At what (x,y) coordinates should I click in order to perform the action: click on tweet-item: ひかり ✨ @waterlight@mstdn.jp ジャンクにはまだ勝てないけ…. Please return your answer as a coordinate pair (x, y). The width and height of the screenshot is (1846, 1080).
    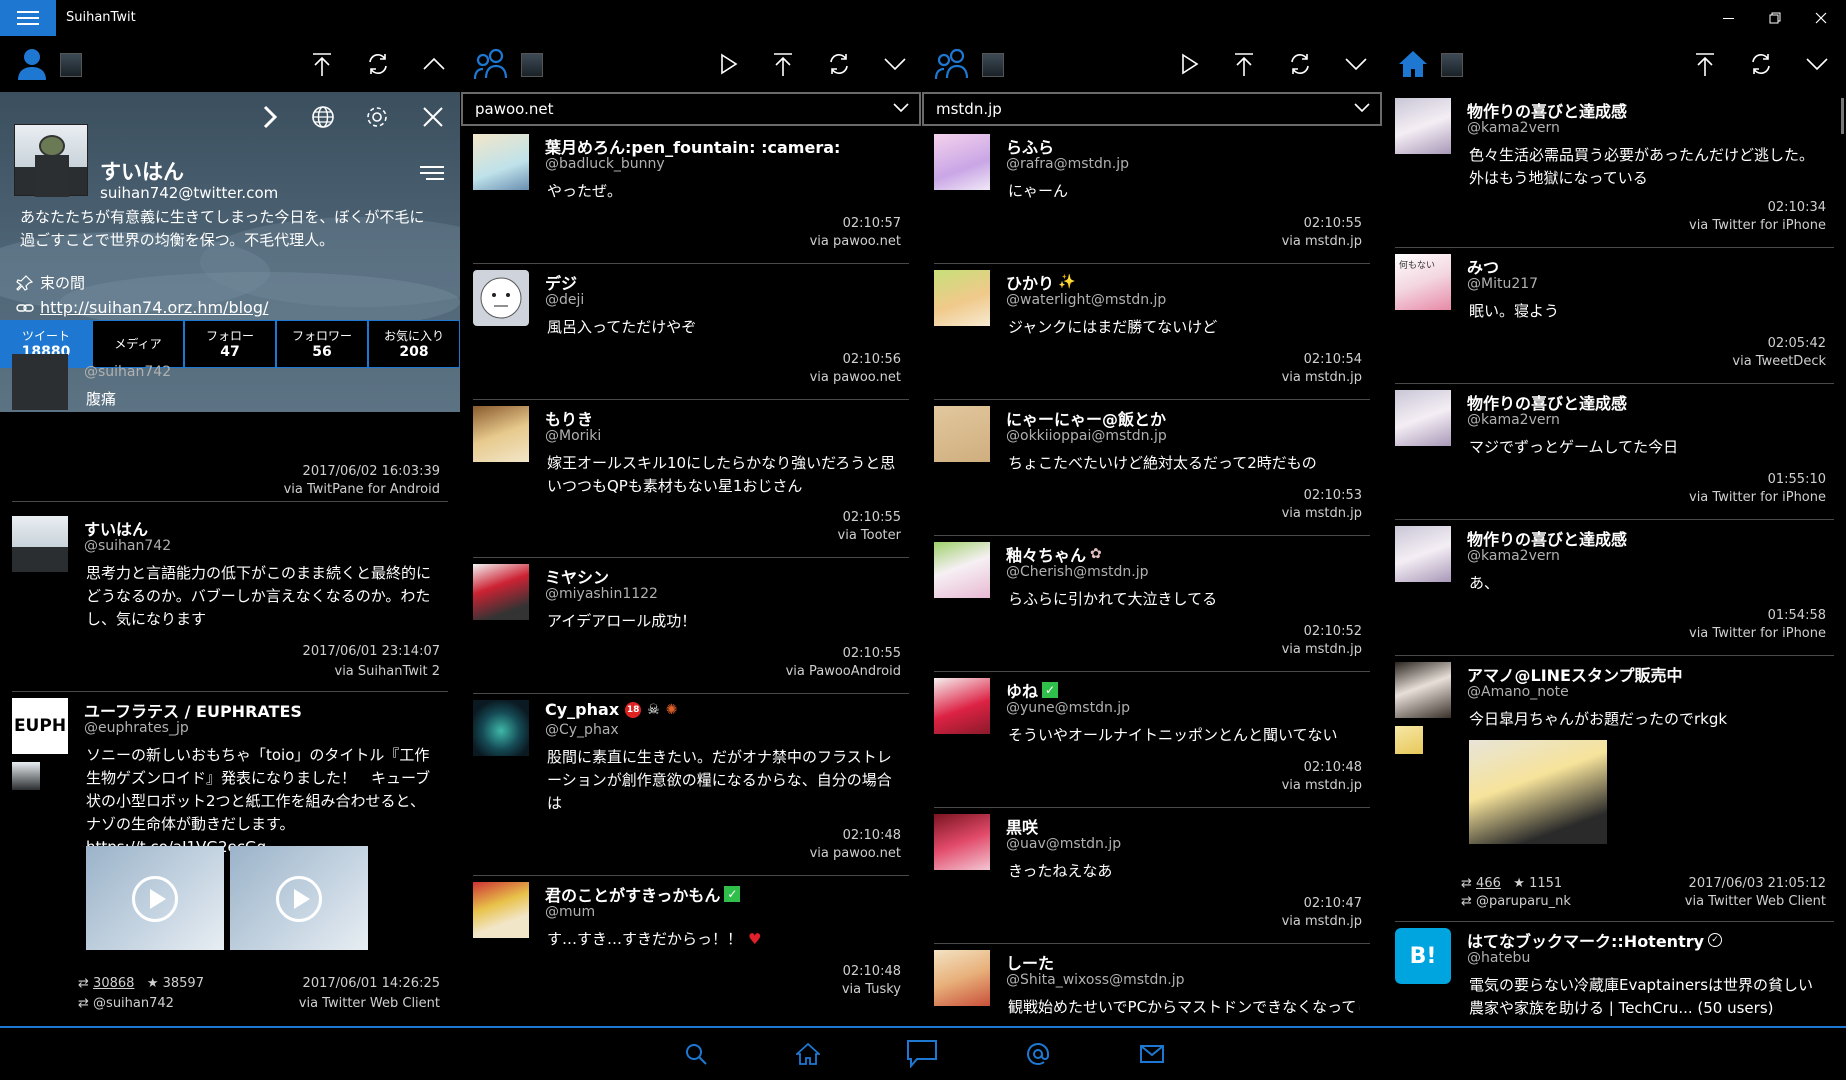
    Looking at the image, I should click on (1152, 335).